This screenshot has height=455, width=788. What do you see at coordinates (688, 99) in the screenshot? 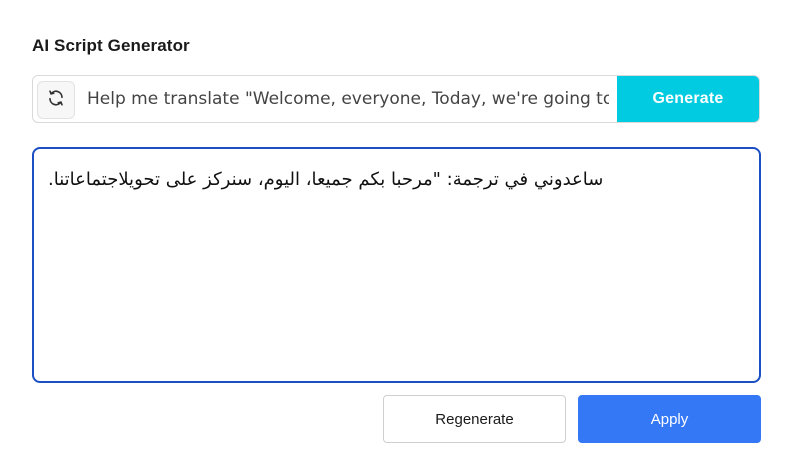
I see `generate-button: Generate` at bounding box center [688, 99].